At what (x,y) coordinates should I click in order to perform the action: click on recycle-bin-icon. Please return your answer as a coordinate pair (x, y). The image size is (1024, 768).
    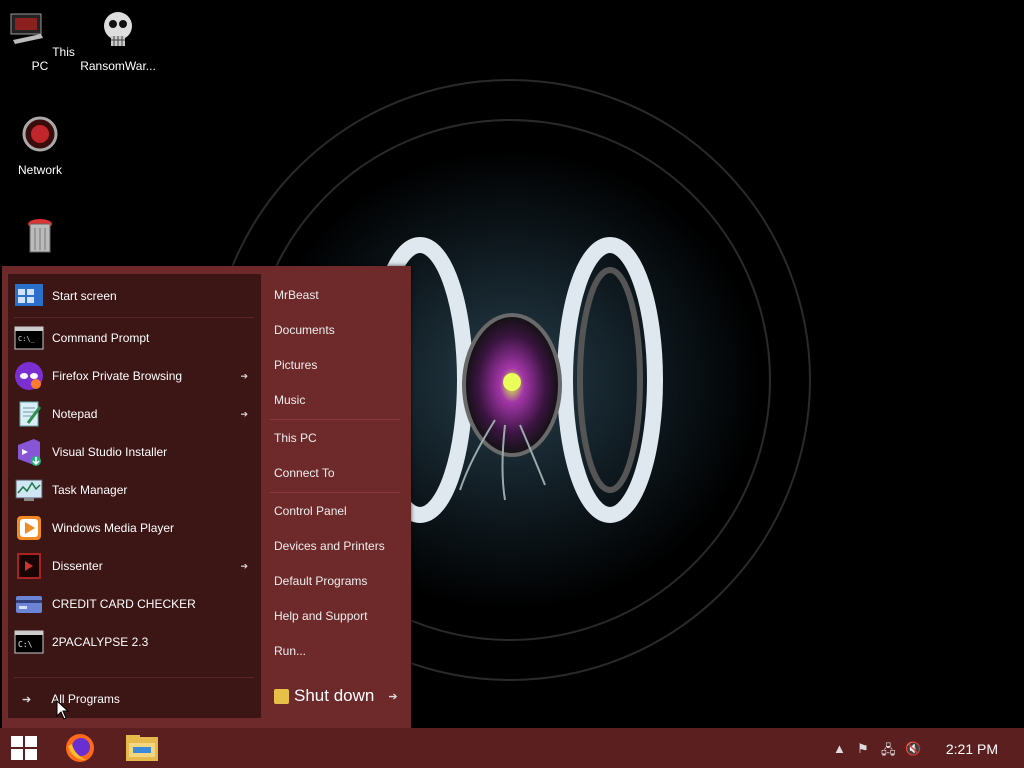
    Looking at the image, I should click on (40, 236).